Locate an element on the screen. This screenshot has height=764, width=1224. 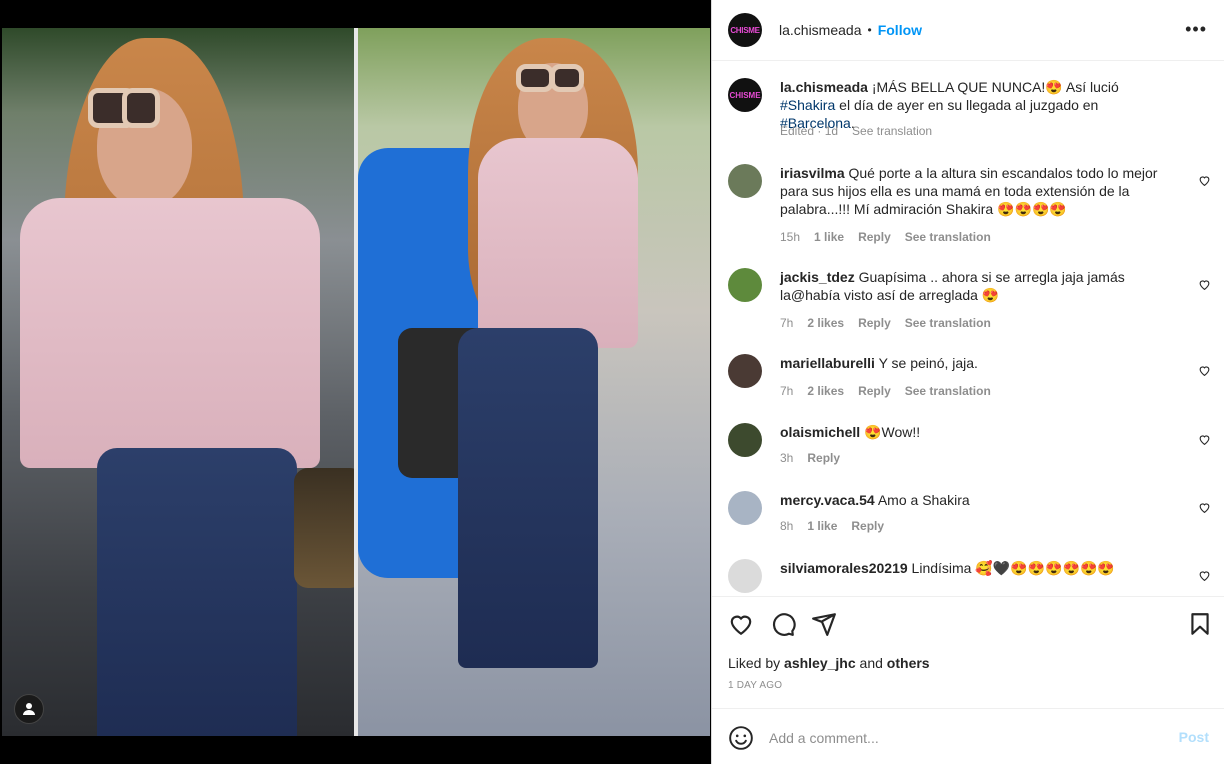
comment-content: Y se peinó, jaja. is located at coordinates (926, 363).